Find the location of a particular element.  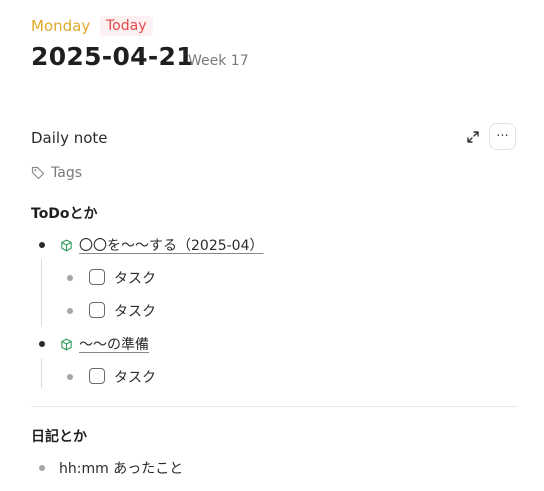

diary-entry: hh:mm あったこと is located at coordinates (121, 468).